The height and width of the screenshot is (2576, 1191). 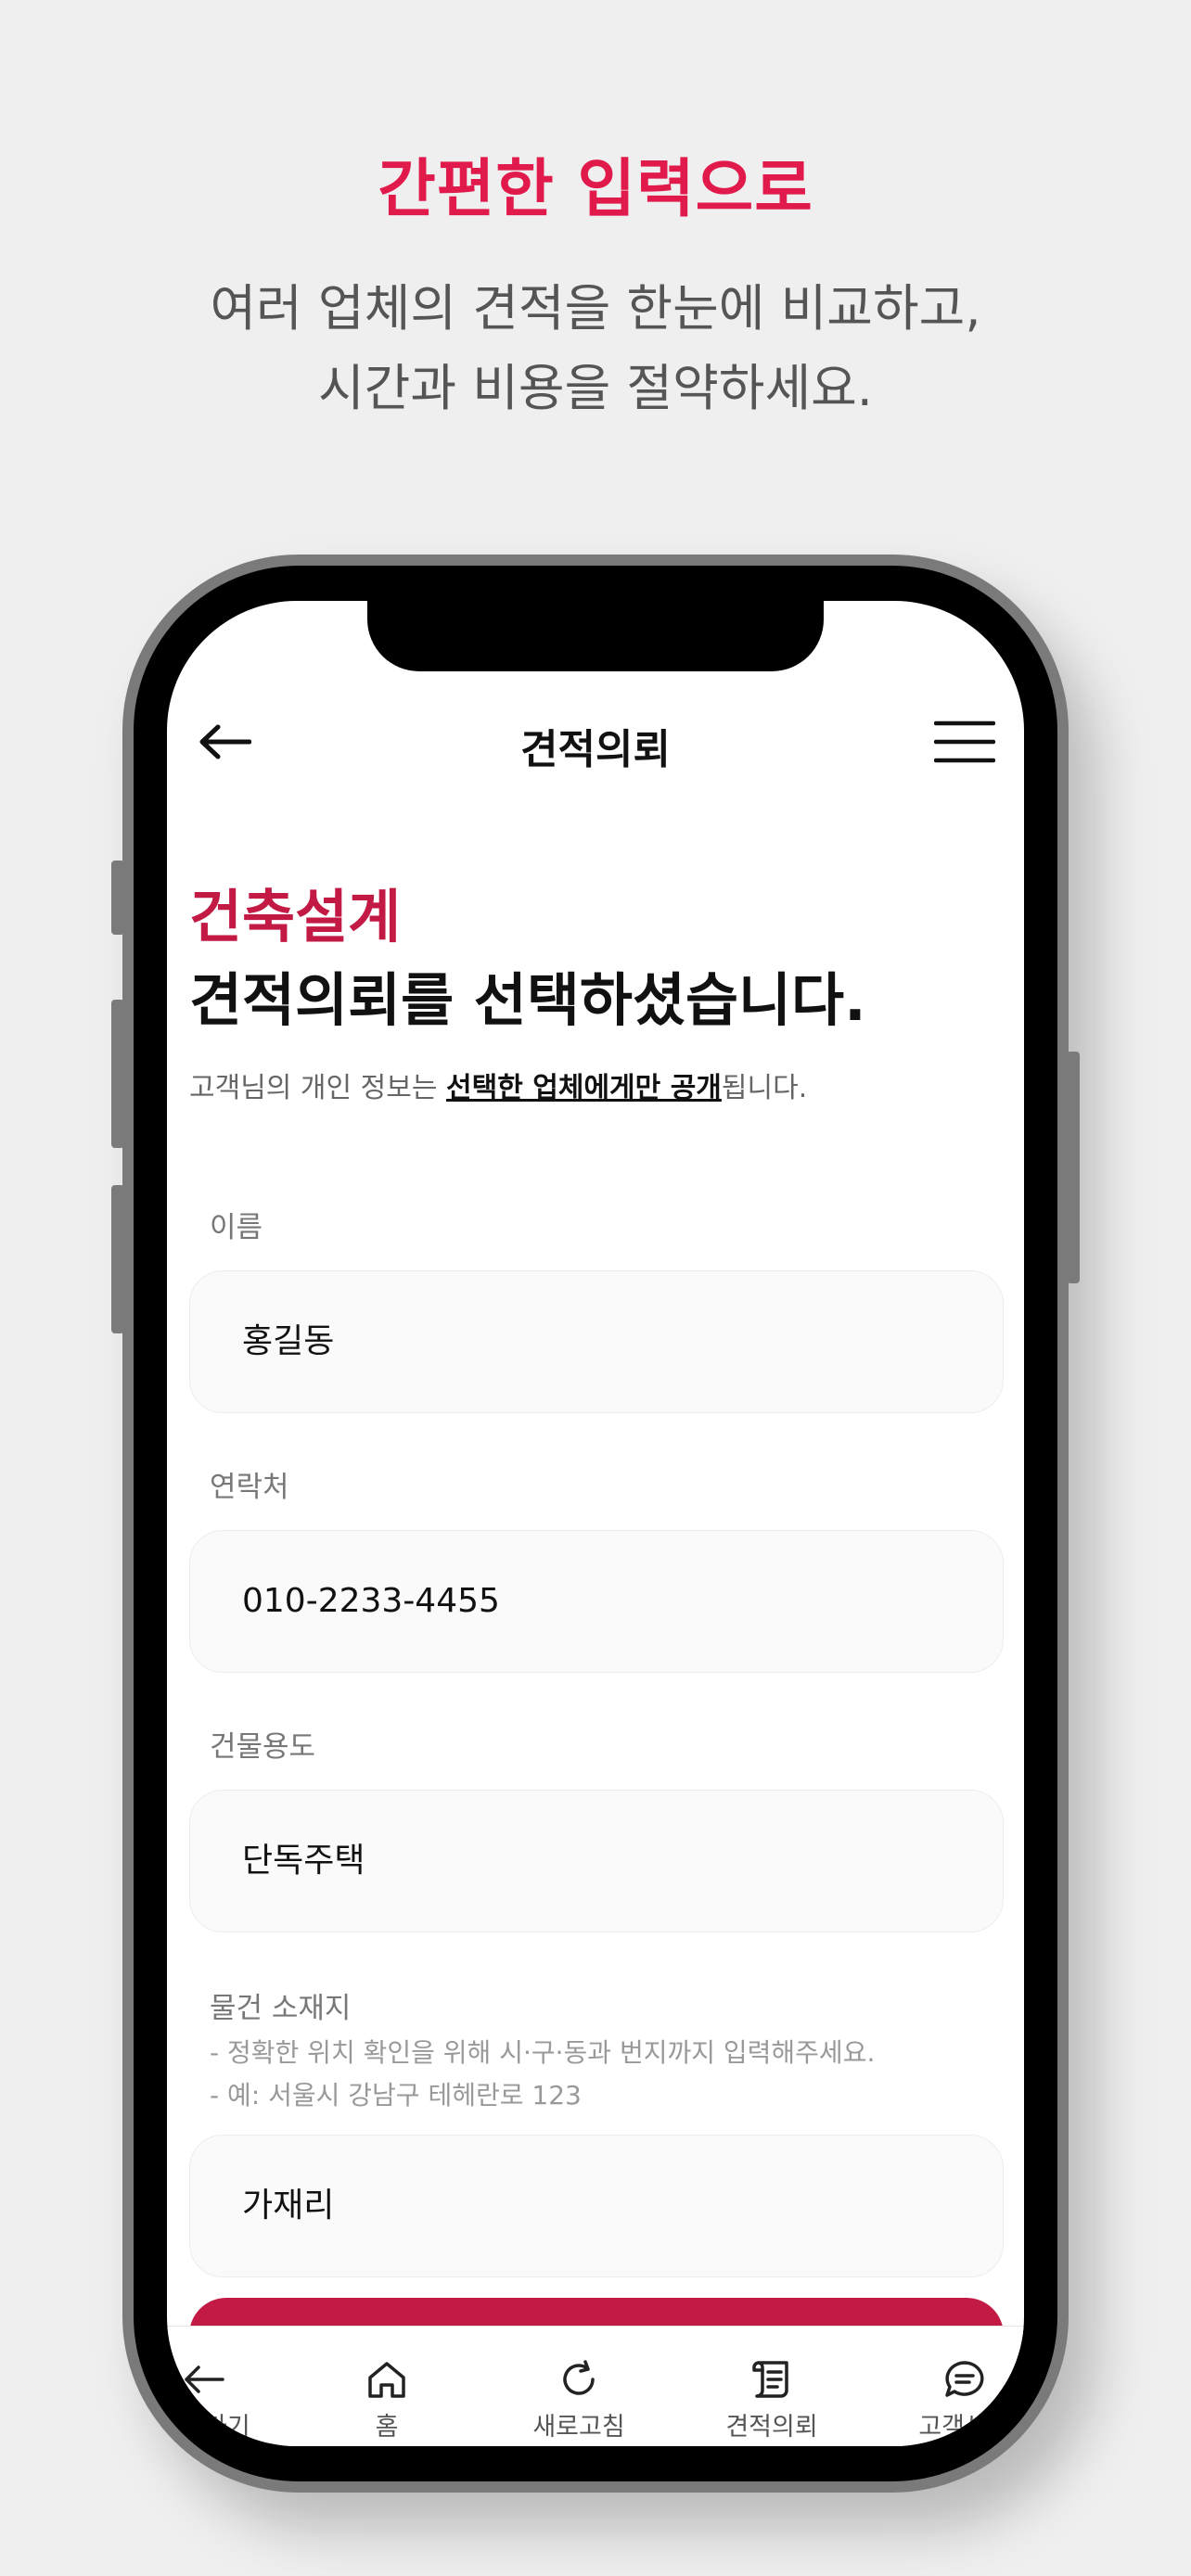 What do you see at coordinates (595, 190) in the screenshot?
I see `promo-title: 간편한 입력으로` at bounding box center [595, 190].